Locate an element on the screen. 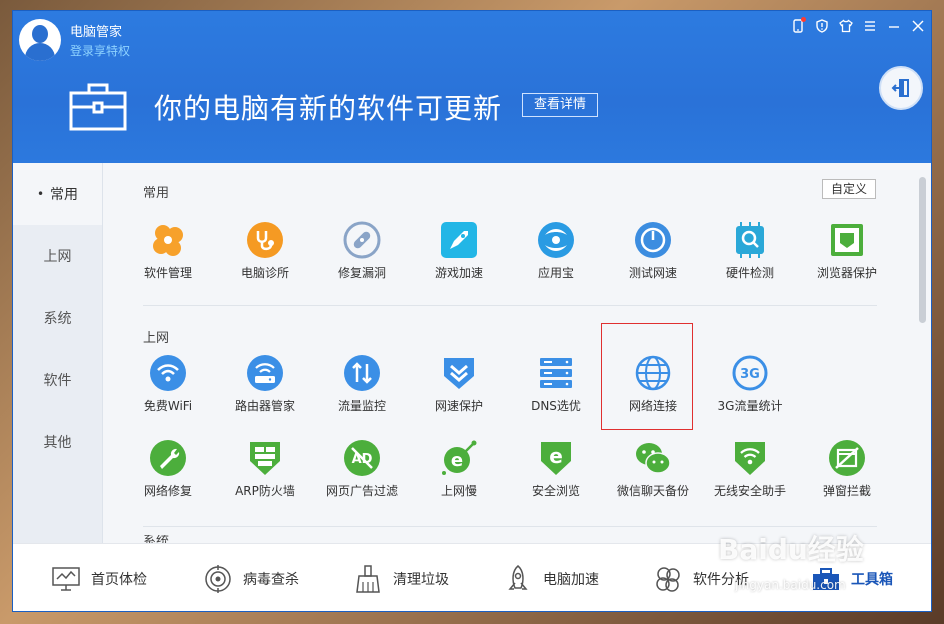 Image resolution: width=944 pixels, height=624 pixels. close-icon is located at coordinates (918, 26).